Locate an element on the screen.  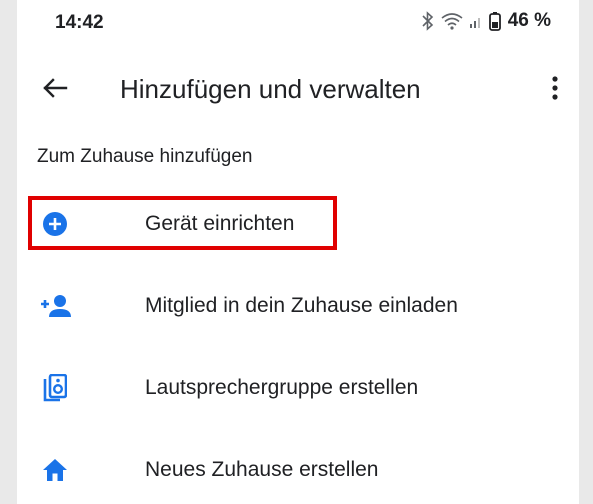
more-vert-icon is located at coordinates (555, 90).